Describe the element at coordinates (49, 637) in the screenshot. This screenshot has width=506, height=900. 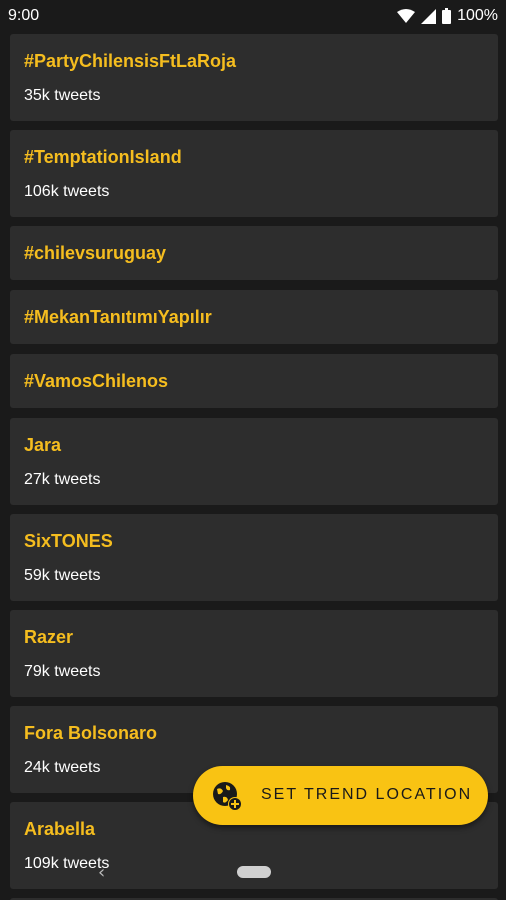
I see `trend-name: Razer` at that location.